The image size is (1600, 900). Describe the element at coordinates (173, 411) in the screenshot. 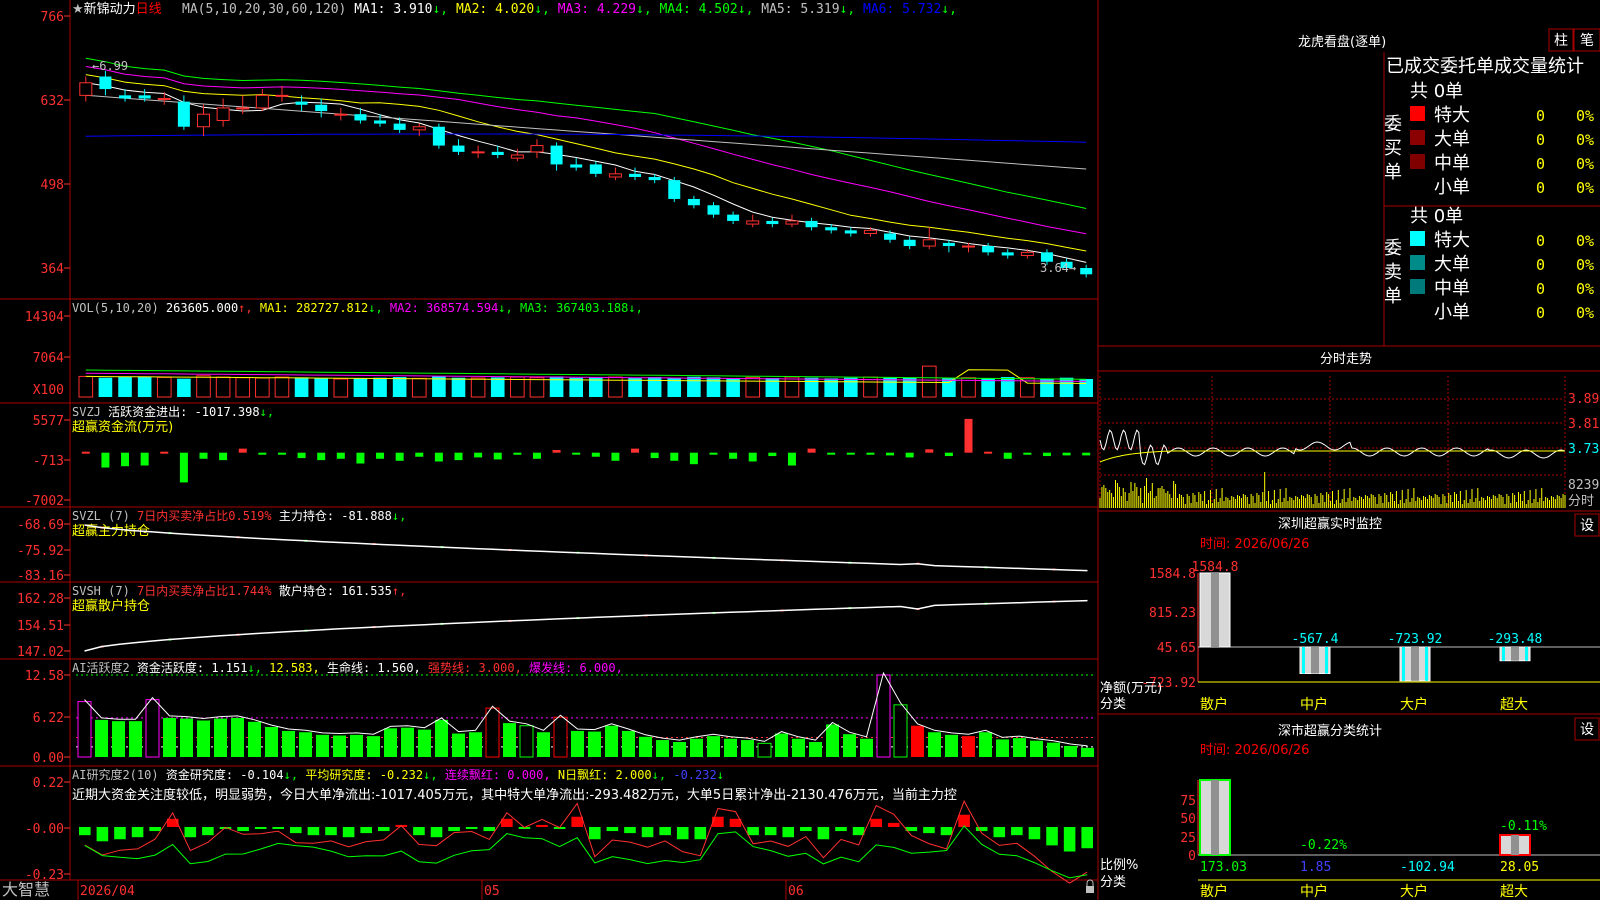

I see `svzj-legend: SVZJ 活跃资金进出: -1017.398↓,` at that location.